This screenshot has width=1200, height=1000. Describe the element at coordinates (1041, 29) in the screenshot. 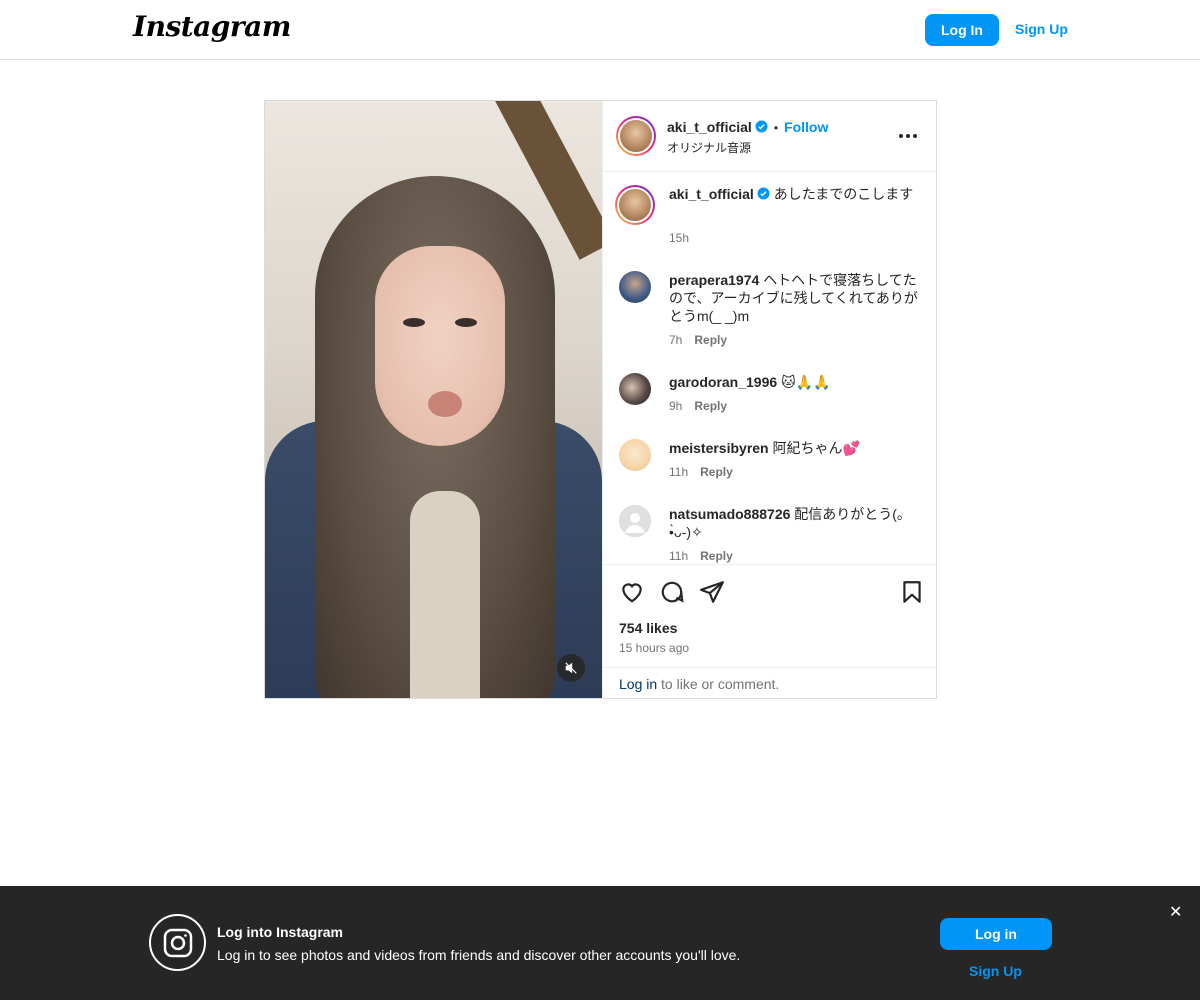

I see `signup-link: Sign Up` at that location.